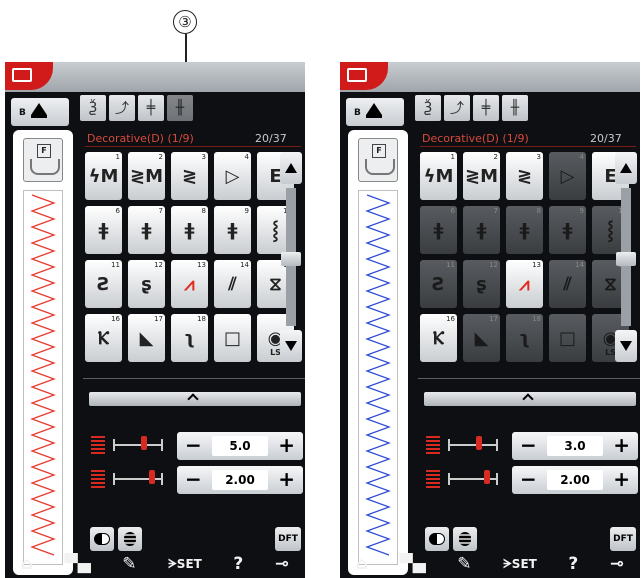 The width and height of the screenshot is (644, 578). I want to click on length-stepper: −2.00 +, so click(240, 480).